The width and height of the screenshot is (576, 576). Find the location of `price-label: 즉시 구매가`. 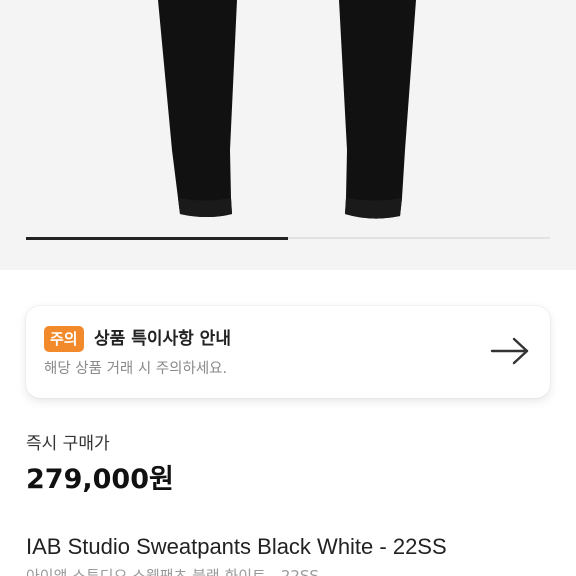

price-label: 즉시 구매가 is located at coordinates (68, 444).